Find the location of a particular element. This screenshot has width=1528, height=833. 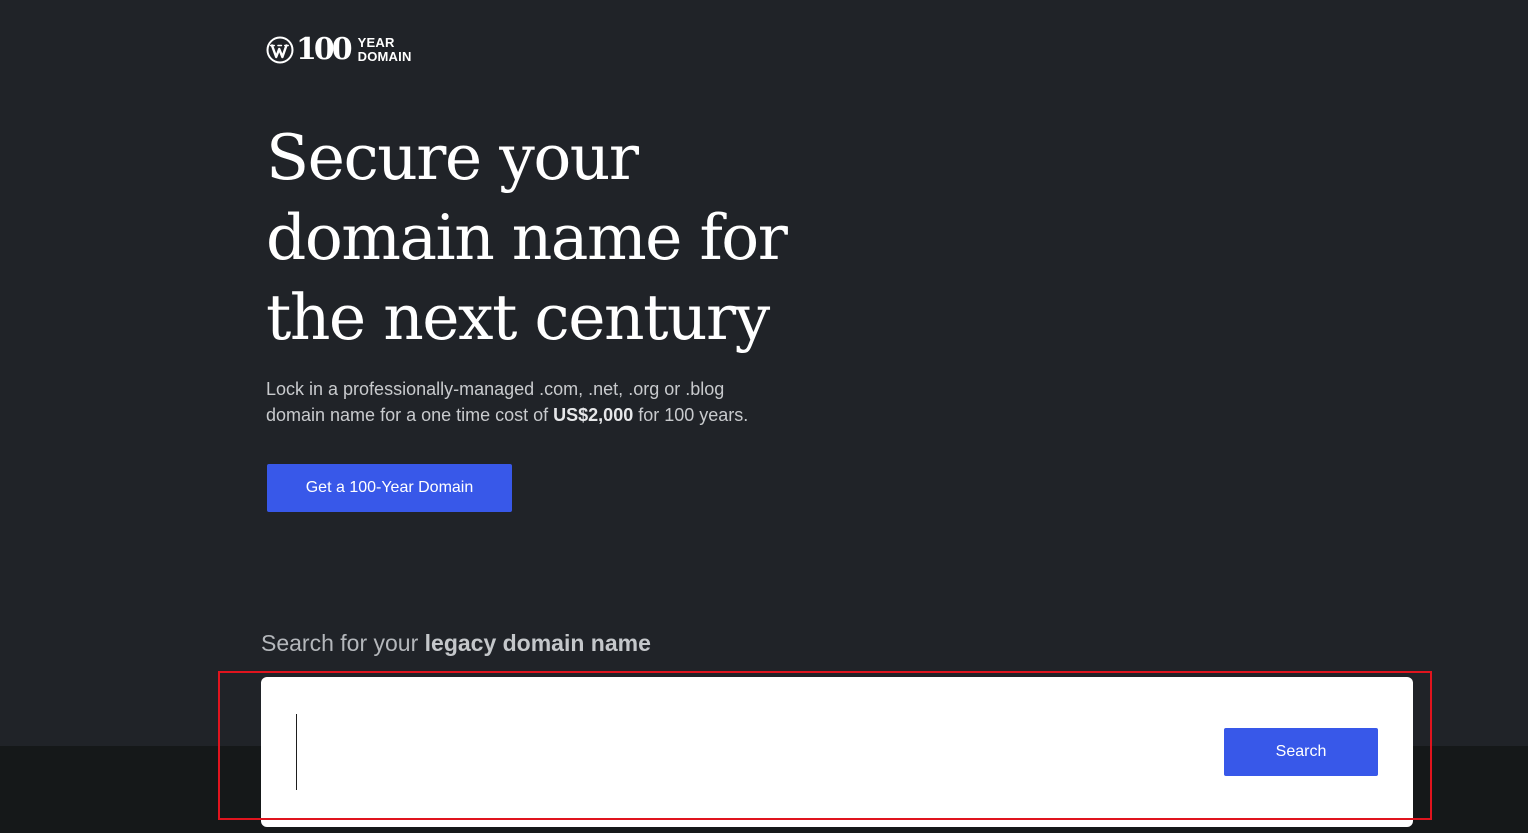

logo-line-domain: DOMAIN is located at coordinates (384, 56).